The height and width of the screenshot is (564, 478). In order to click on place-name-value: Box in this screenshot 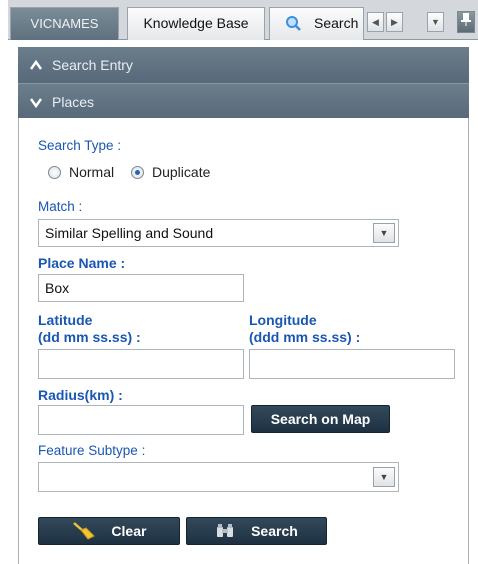, I will do `click(57, 288)`.